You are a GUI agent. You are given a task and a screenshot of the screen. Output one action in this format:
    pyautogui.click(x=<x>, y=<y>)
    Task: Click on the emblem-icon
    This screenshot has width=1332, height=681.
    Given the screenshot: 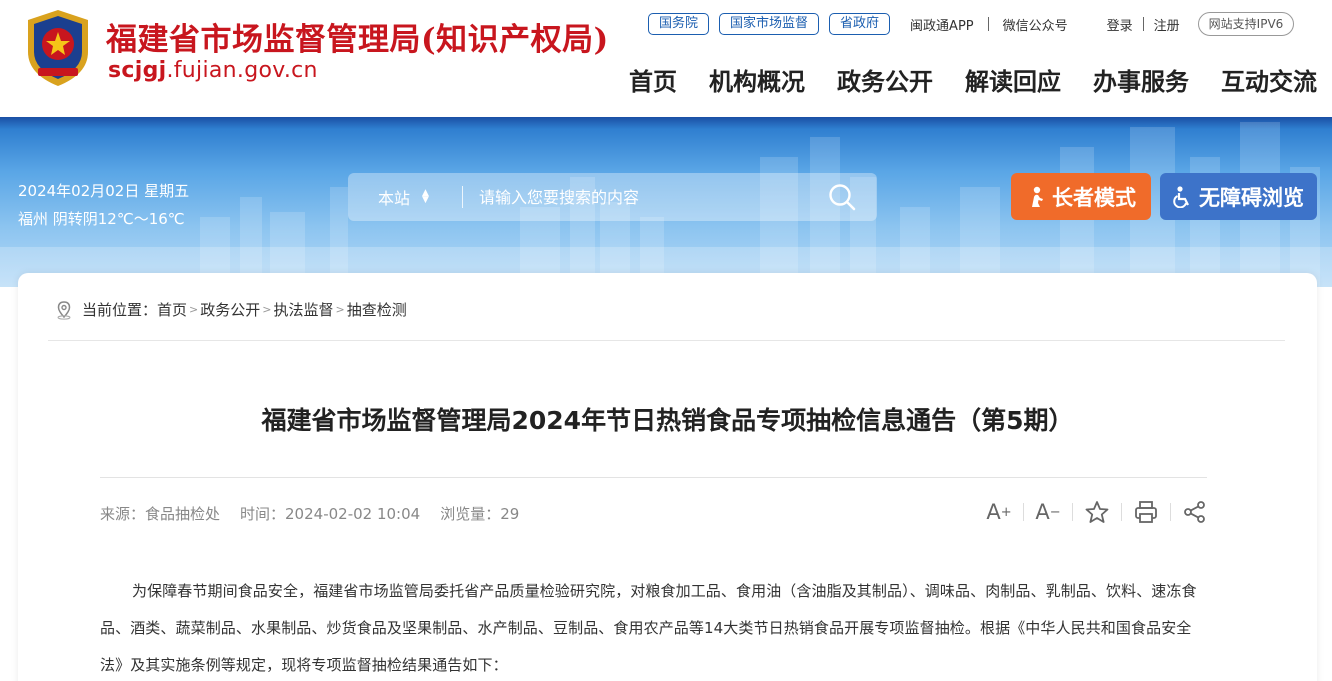 What is the action you would take?
    pyautogui.click(x=58, y=48)
    